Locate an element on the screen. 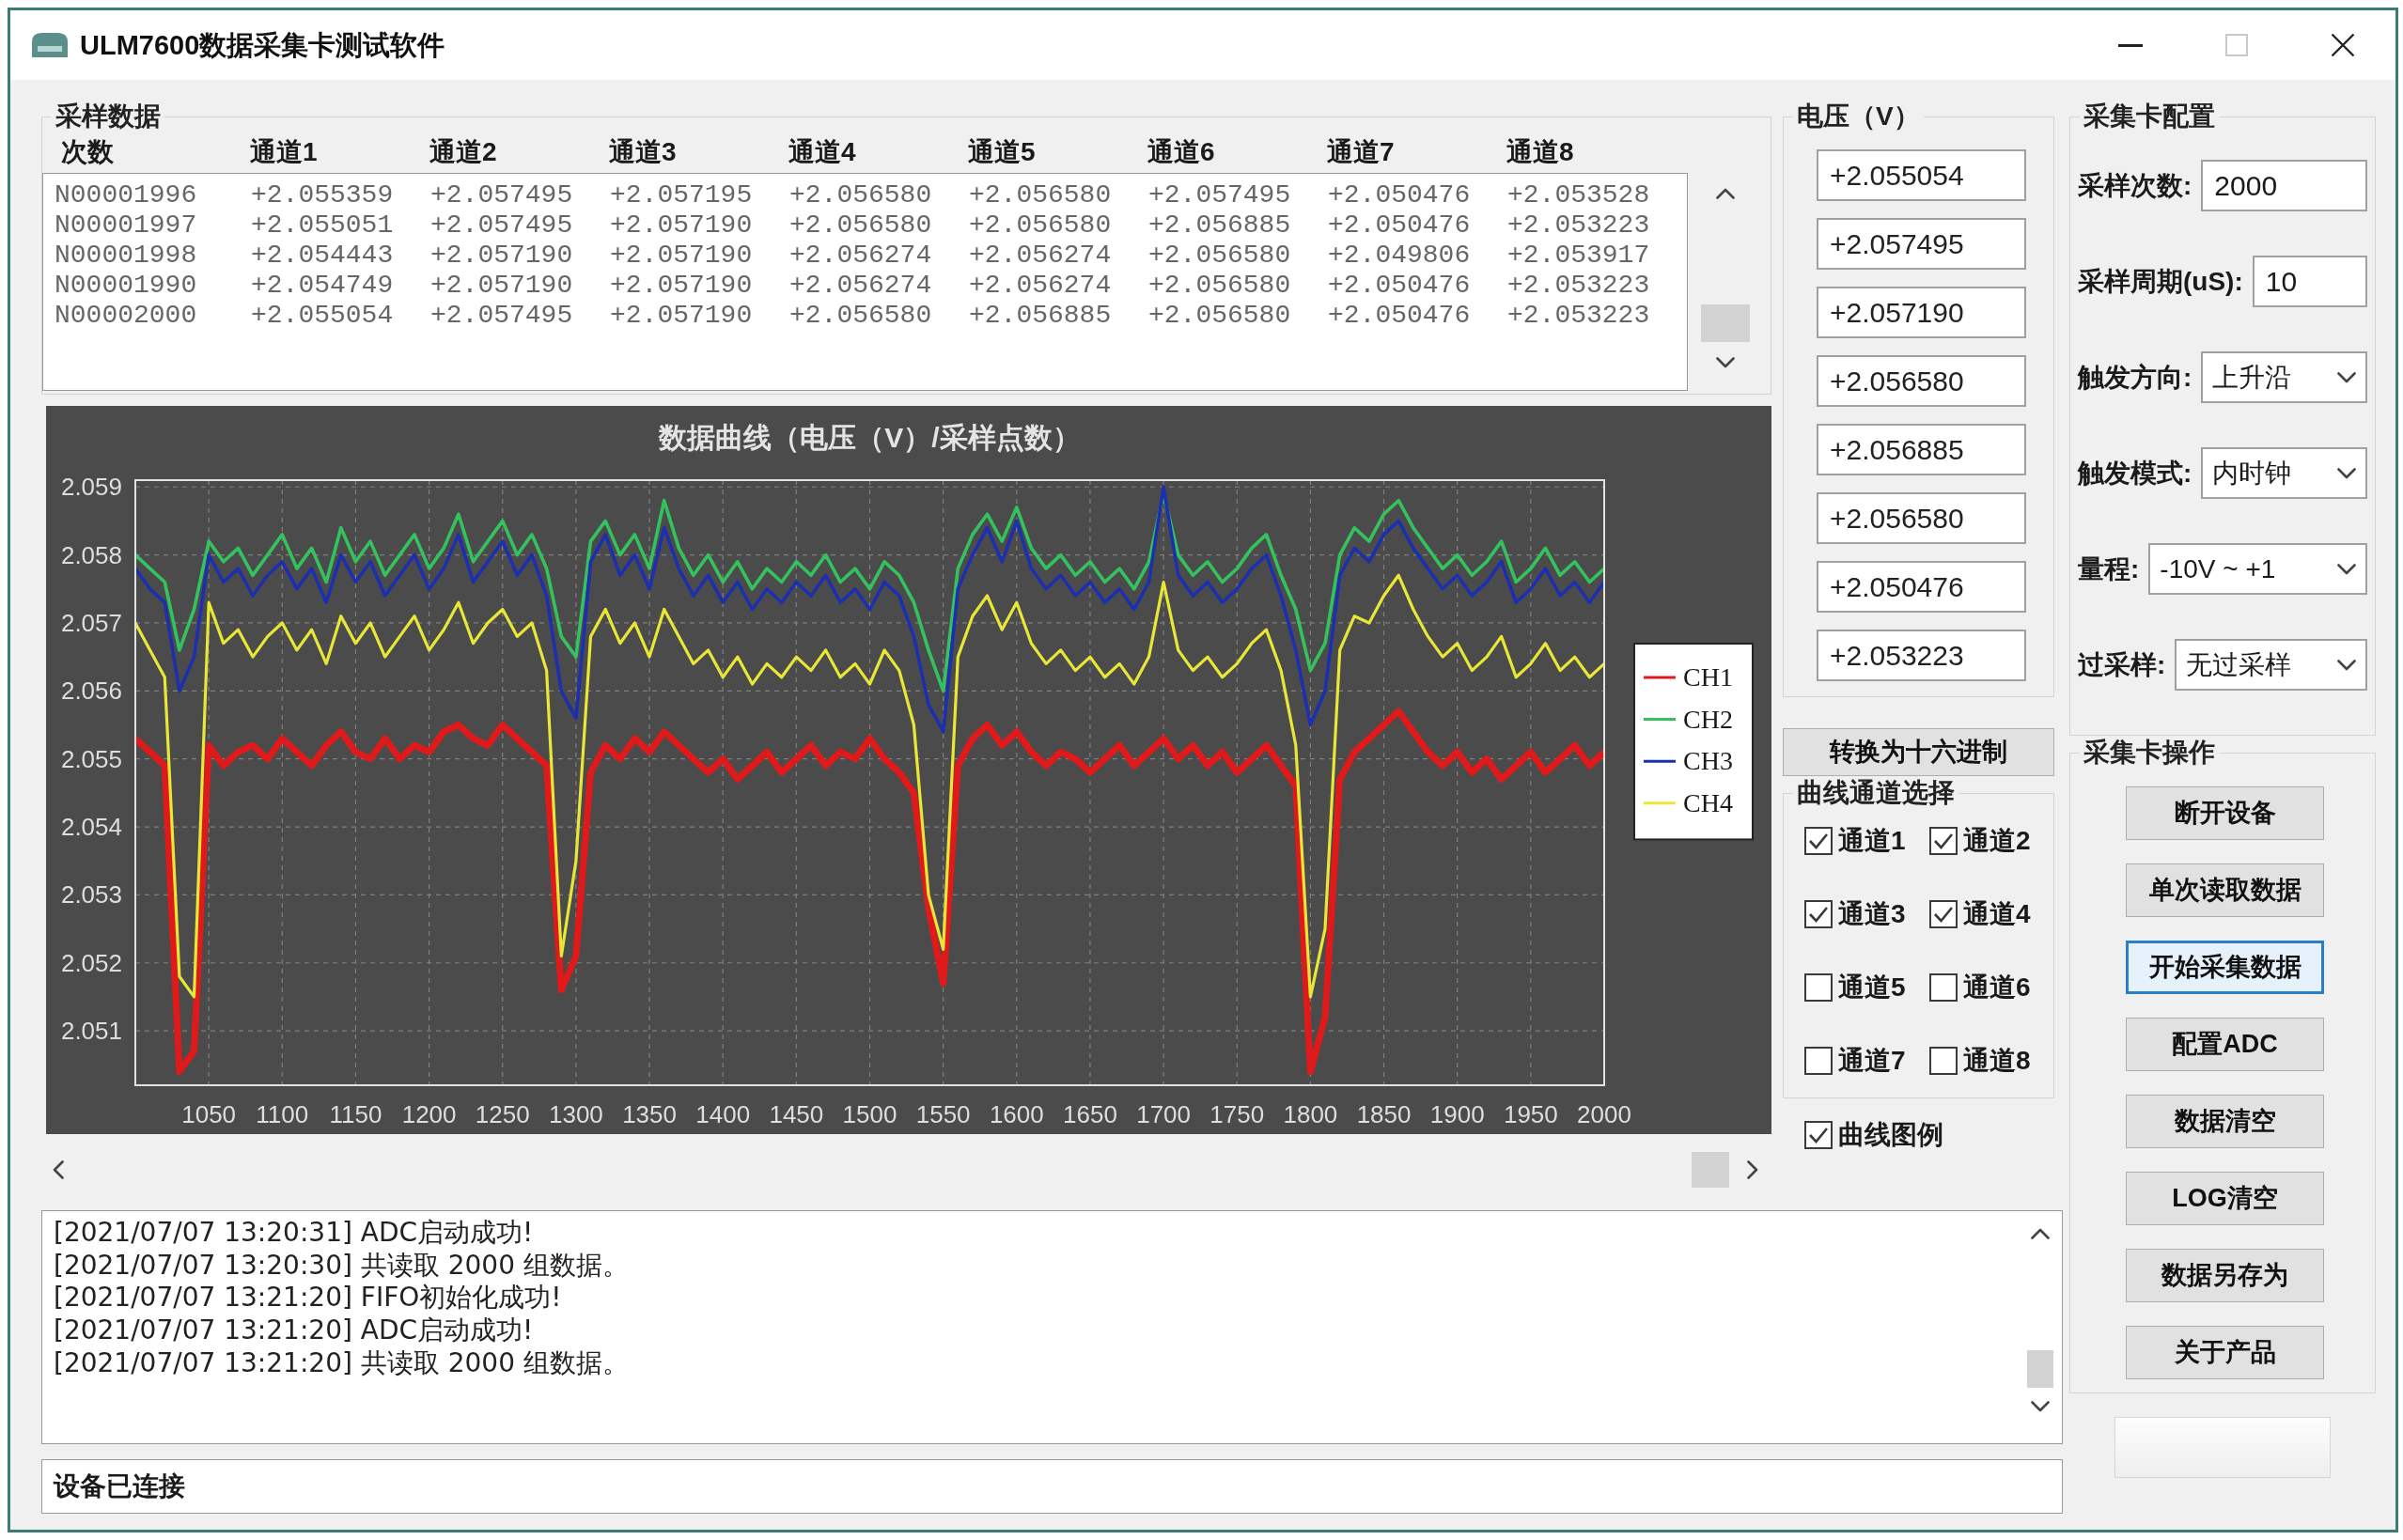  action-button: 单次读取数据 is located at coordinates (2225, 890).